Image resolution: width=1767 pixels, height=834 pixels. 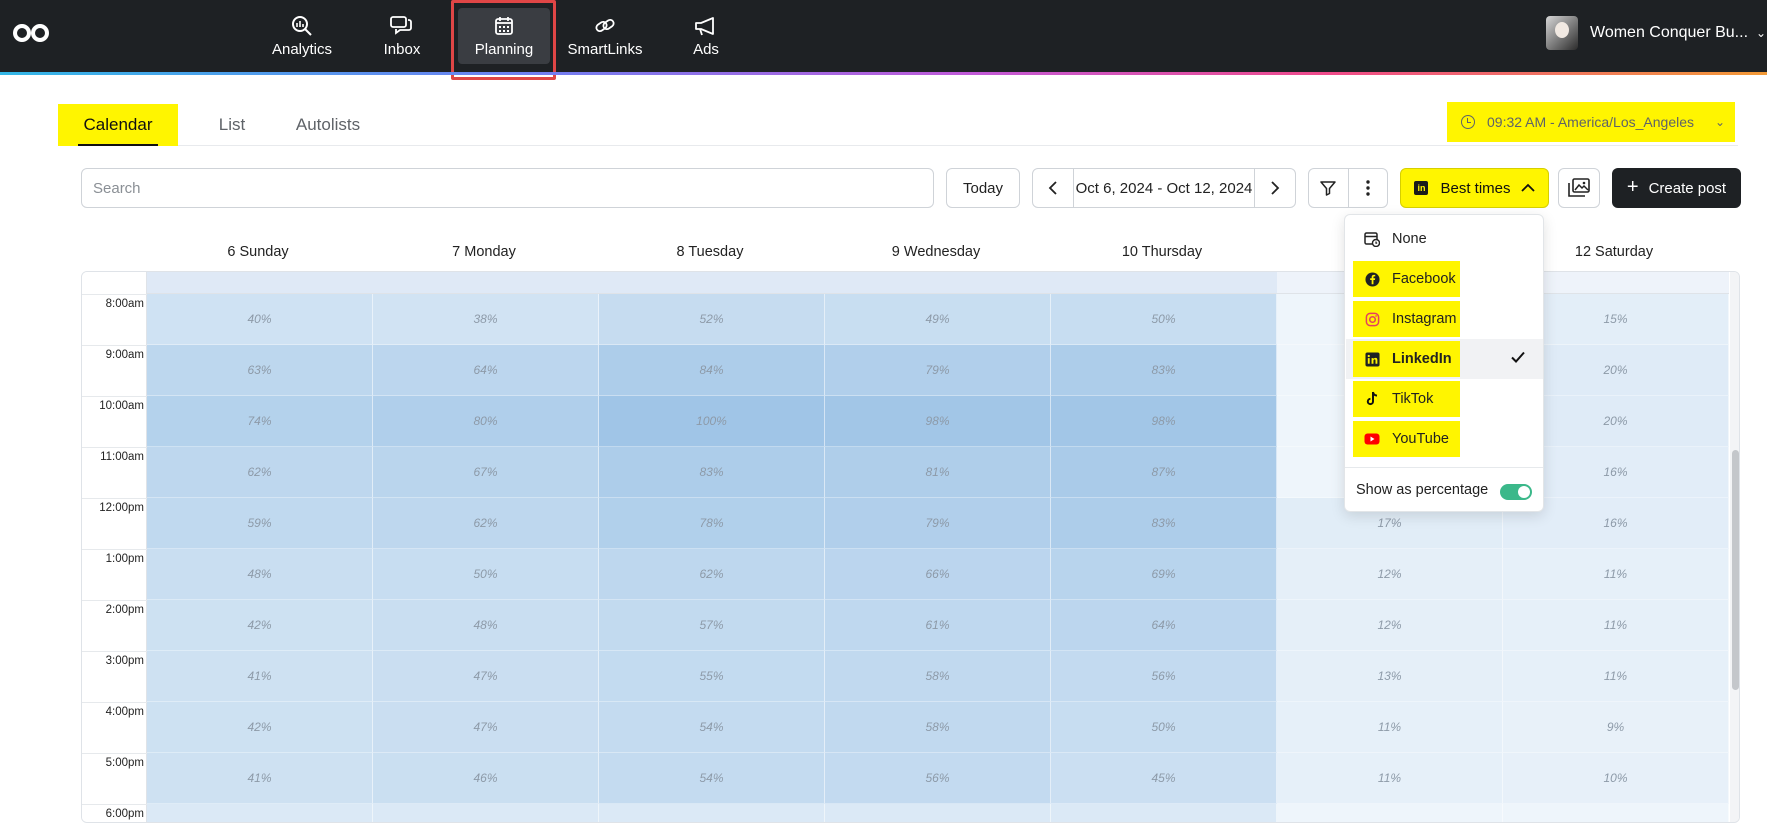 What do you see at coordinates (938, 574) in the screenshot?
I see `time-slot-cell: 66%` at bounding box center [938, 574].